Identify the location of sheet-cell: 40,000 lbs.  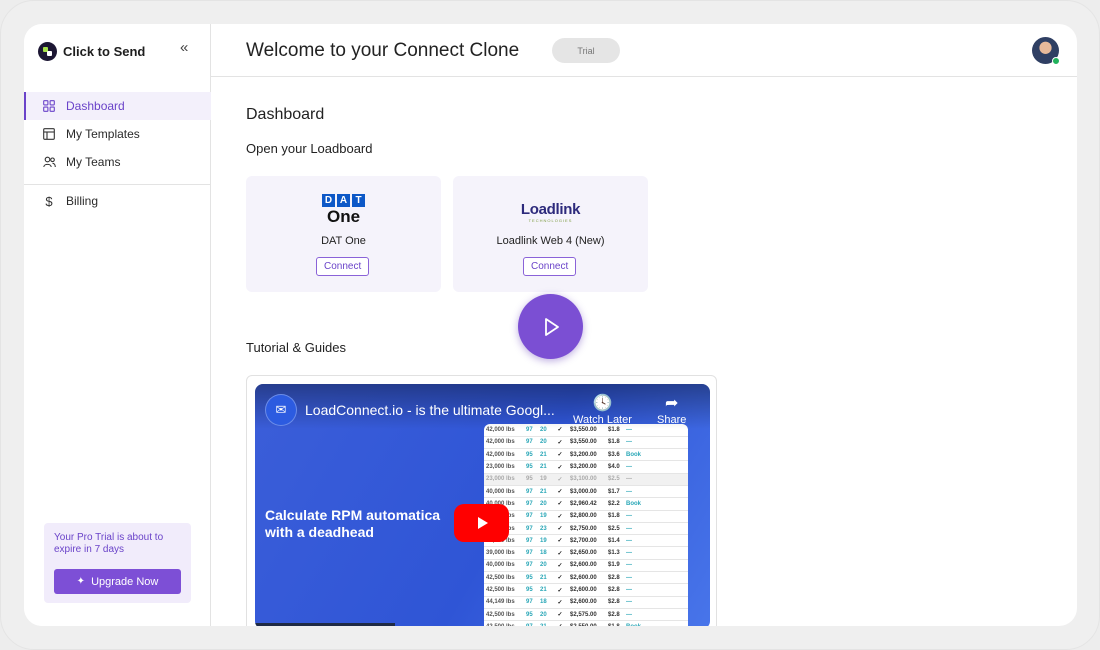
(504, 566).